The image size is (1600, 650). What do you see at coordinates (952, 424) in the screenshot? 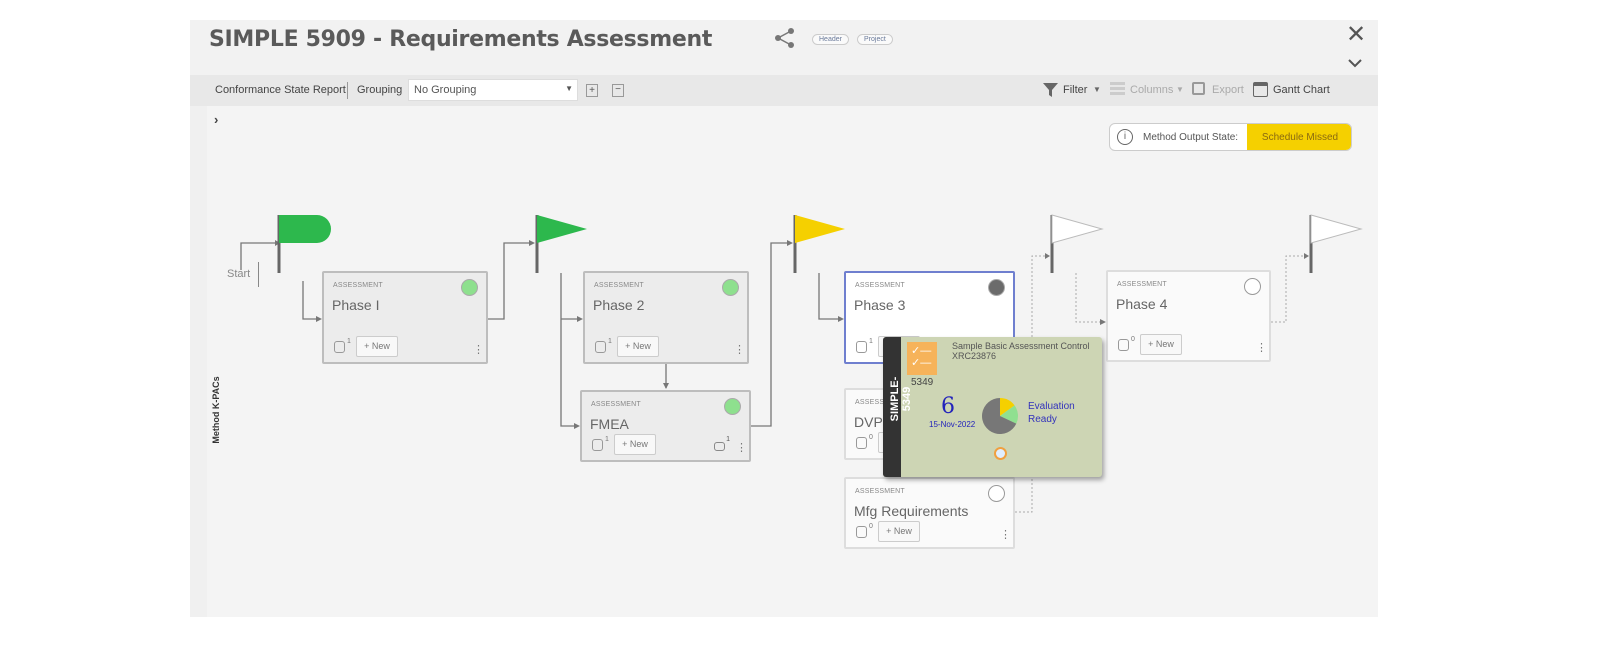
I see `popup-date: 15-Nov-2022` at bounding box center [952, 424].